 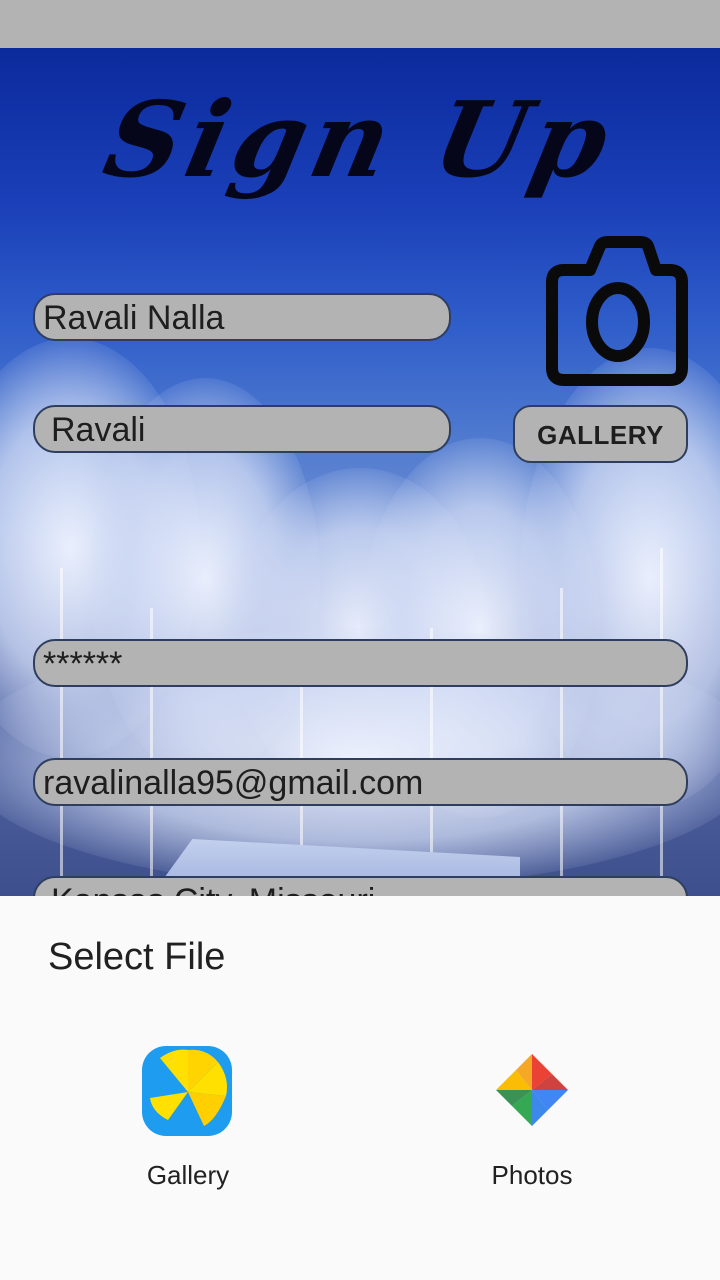 What do you see at coordinates (242, 317) in the screenshot?
I see `full-name-field: Ravali Nalla` at bounding box center [242, 317].